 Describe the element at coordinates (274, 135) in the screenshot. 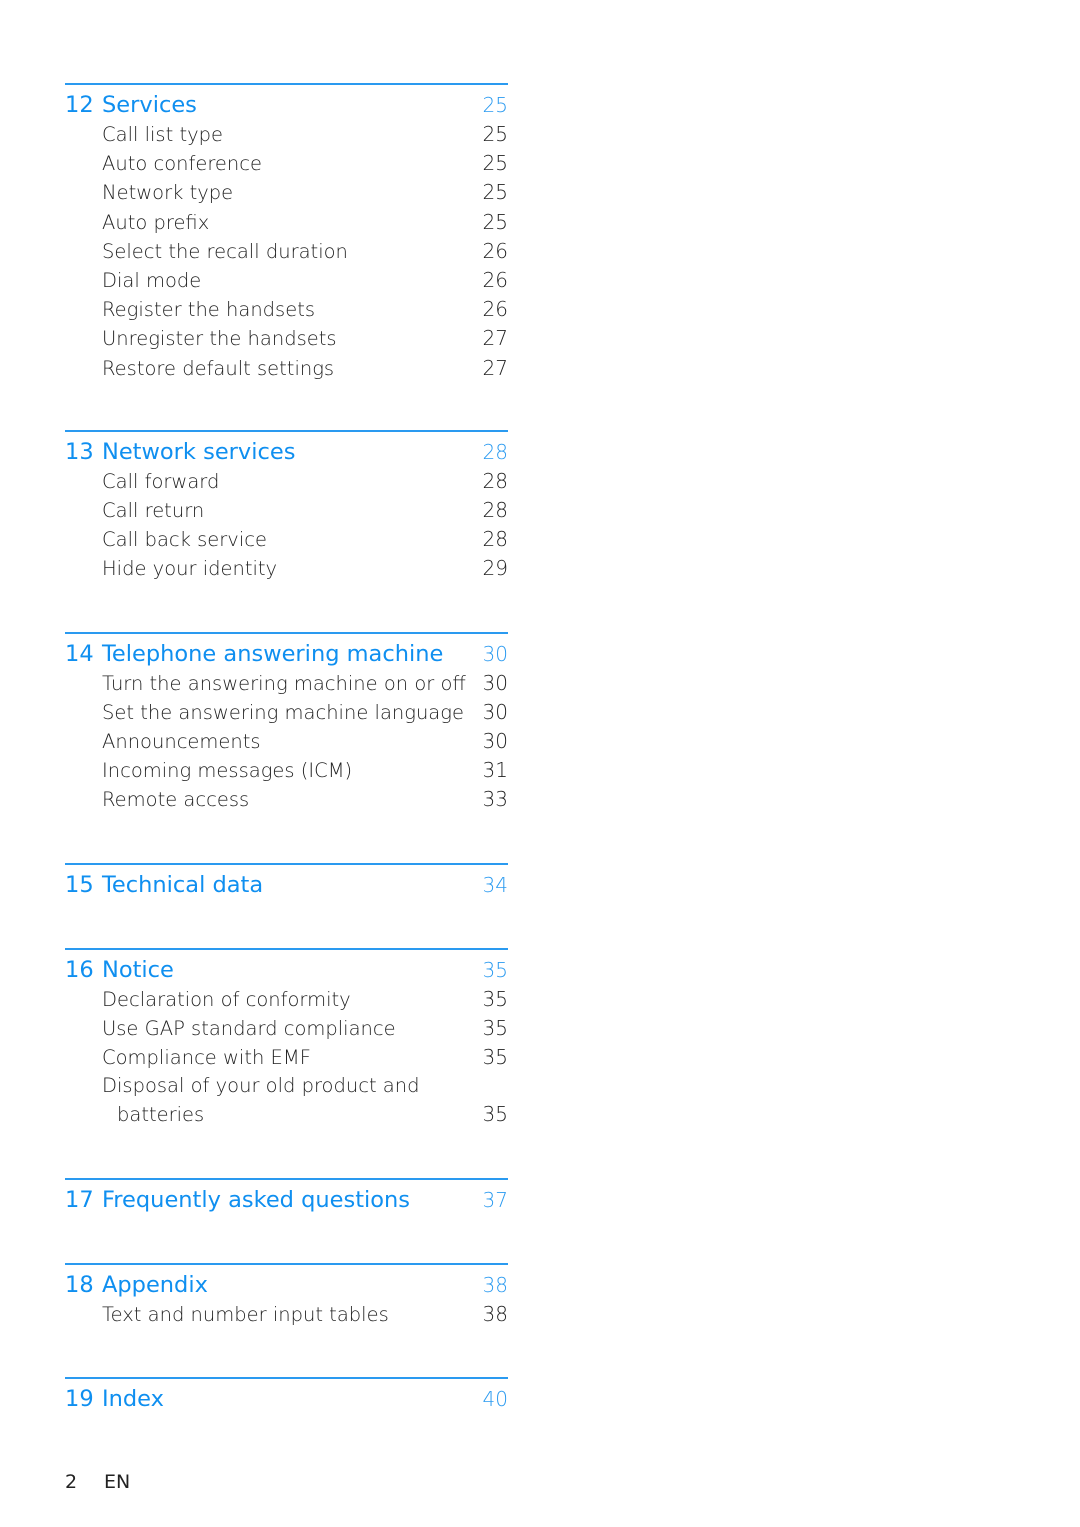

I see `entry-title: Call list type` at that location.